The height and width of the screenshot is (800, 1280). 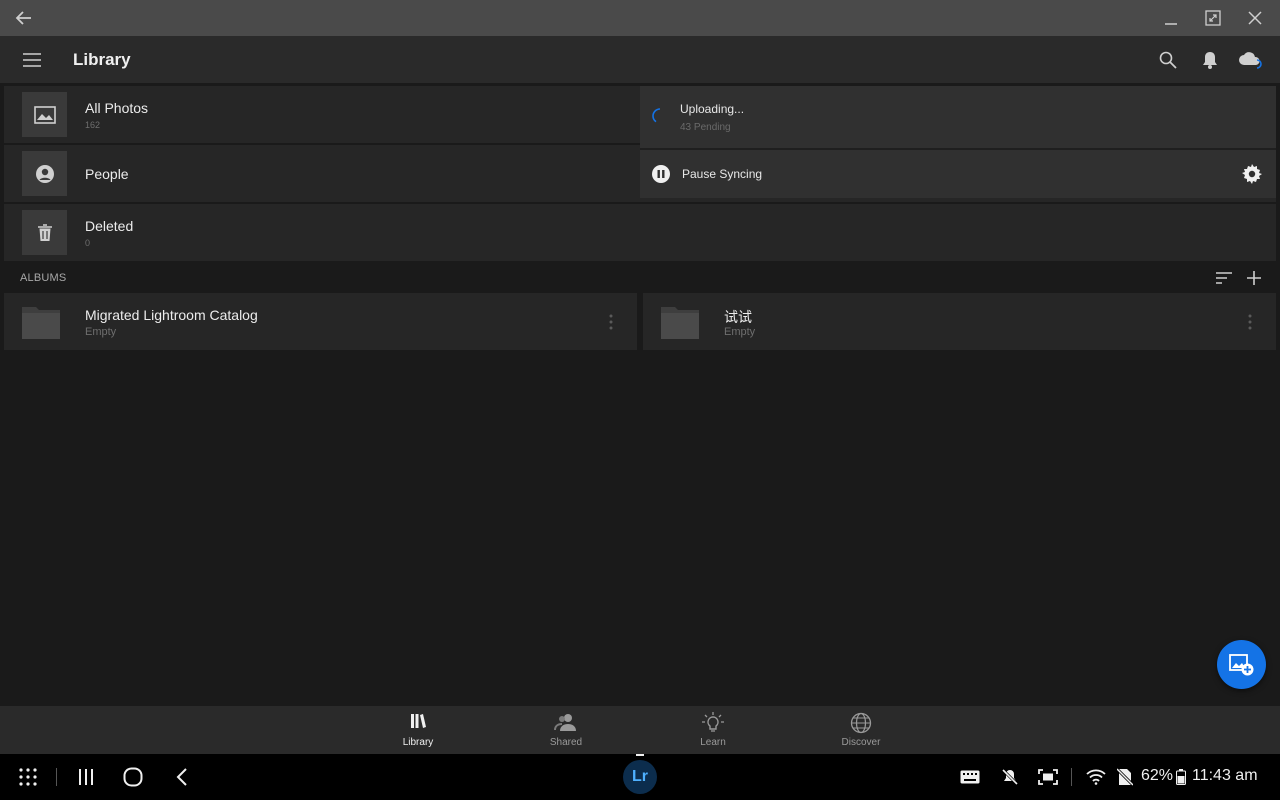 What do you see at coordinates (1252, 176) in the screenshot?
I see `gear-icon` at bounding box center [1252, 176].